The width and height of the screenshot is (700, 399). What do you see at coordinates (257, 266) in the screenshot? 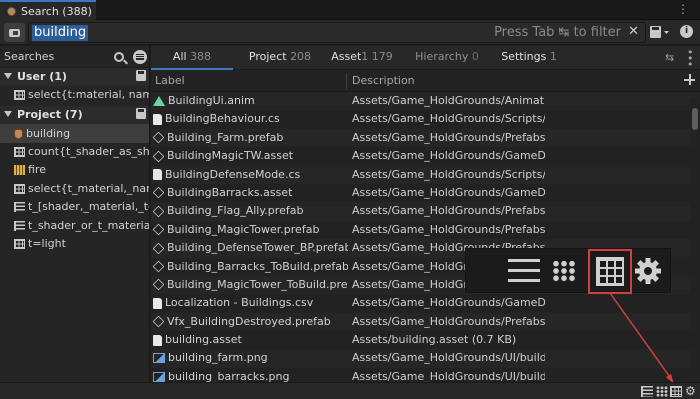
I see `row-label-text: Building_Barracks_ToBuild.prefab` at bounding box center [257, 266].